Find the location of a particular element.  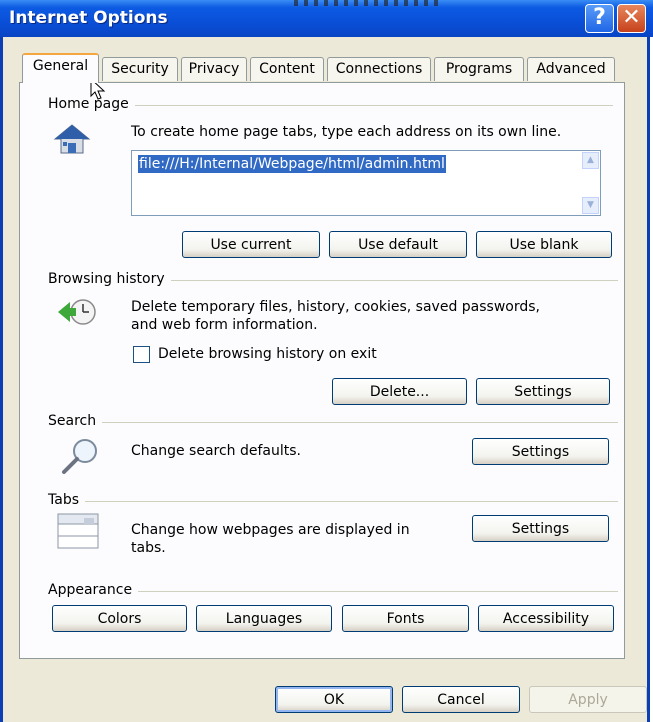

tab-security: Security is located at coordinates (140, 69).